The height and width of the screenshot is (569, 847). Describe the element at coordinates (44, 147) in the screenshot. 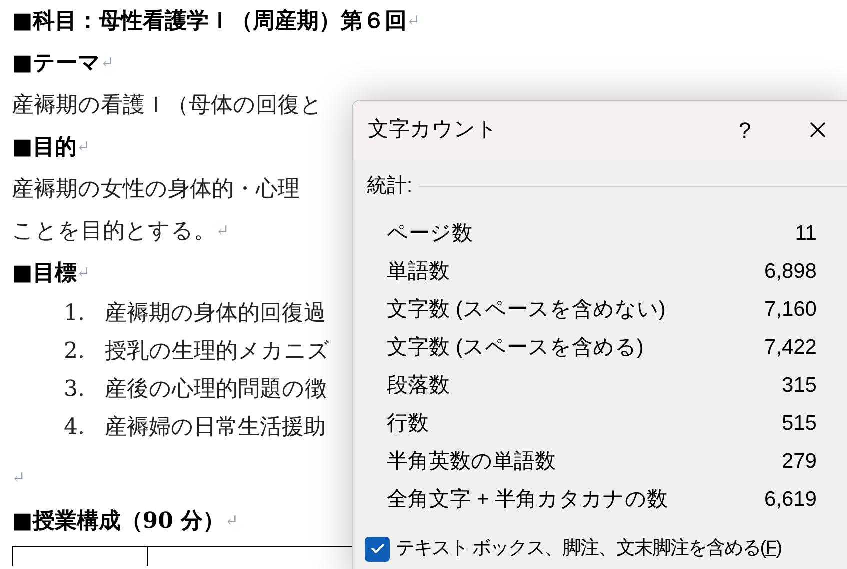

I see `section-heading: ■目的` at that location.